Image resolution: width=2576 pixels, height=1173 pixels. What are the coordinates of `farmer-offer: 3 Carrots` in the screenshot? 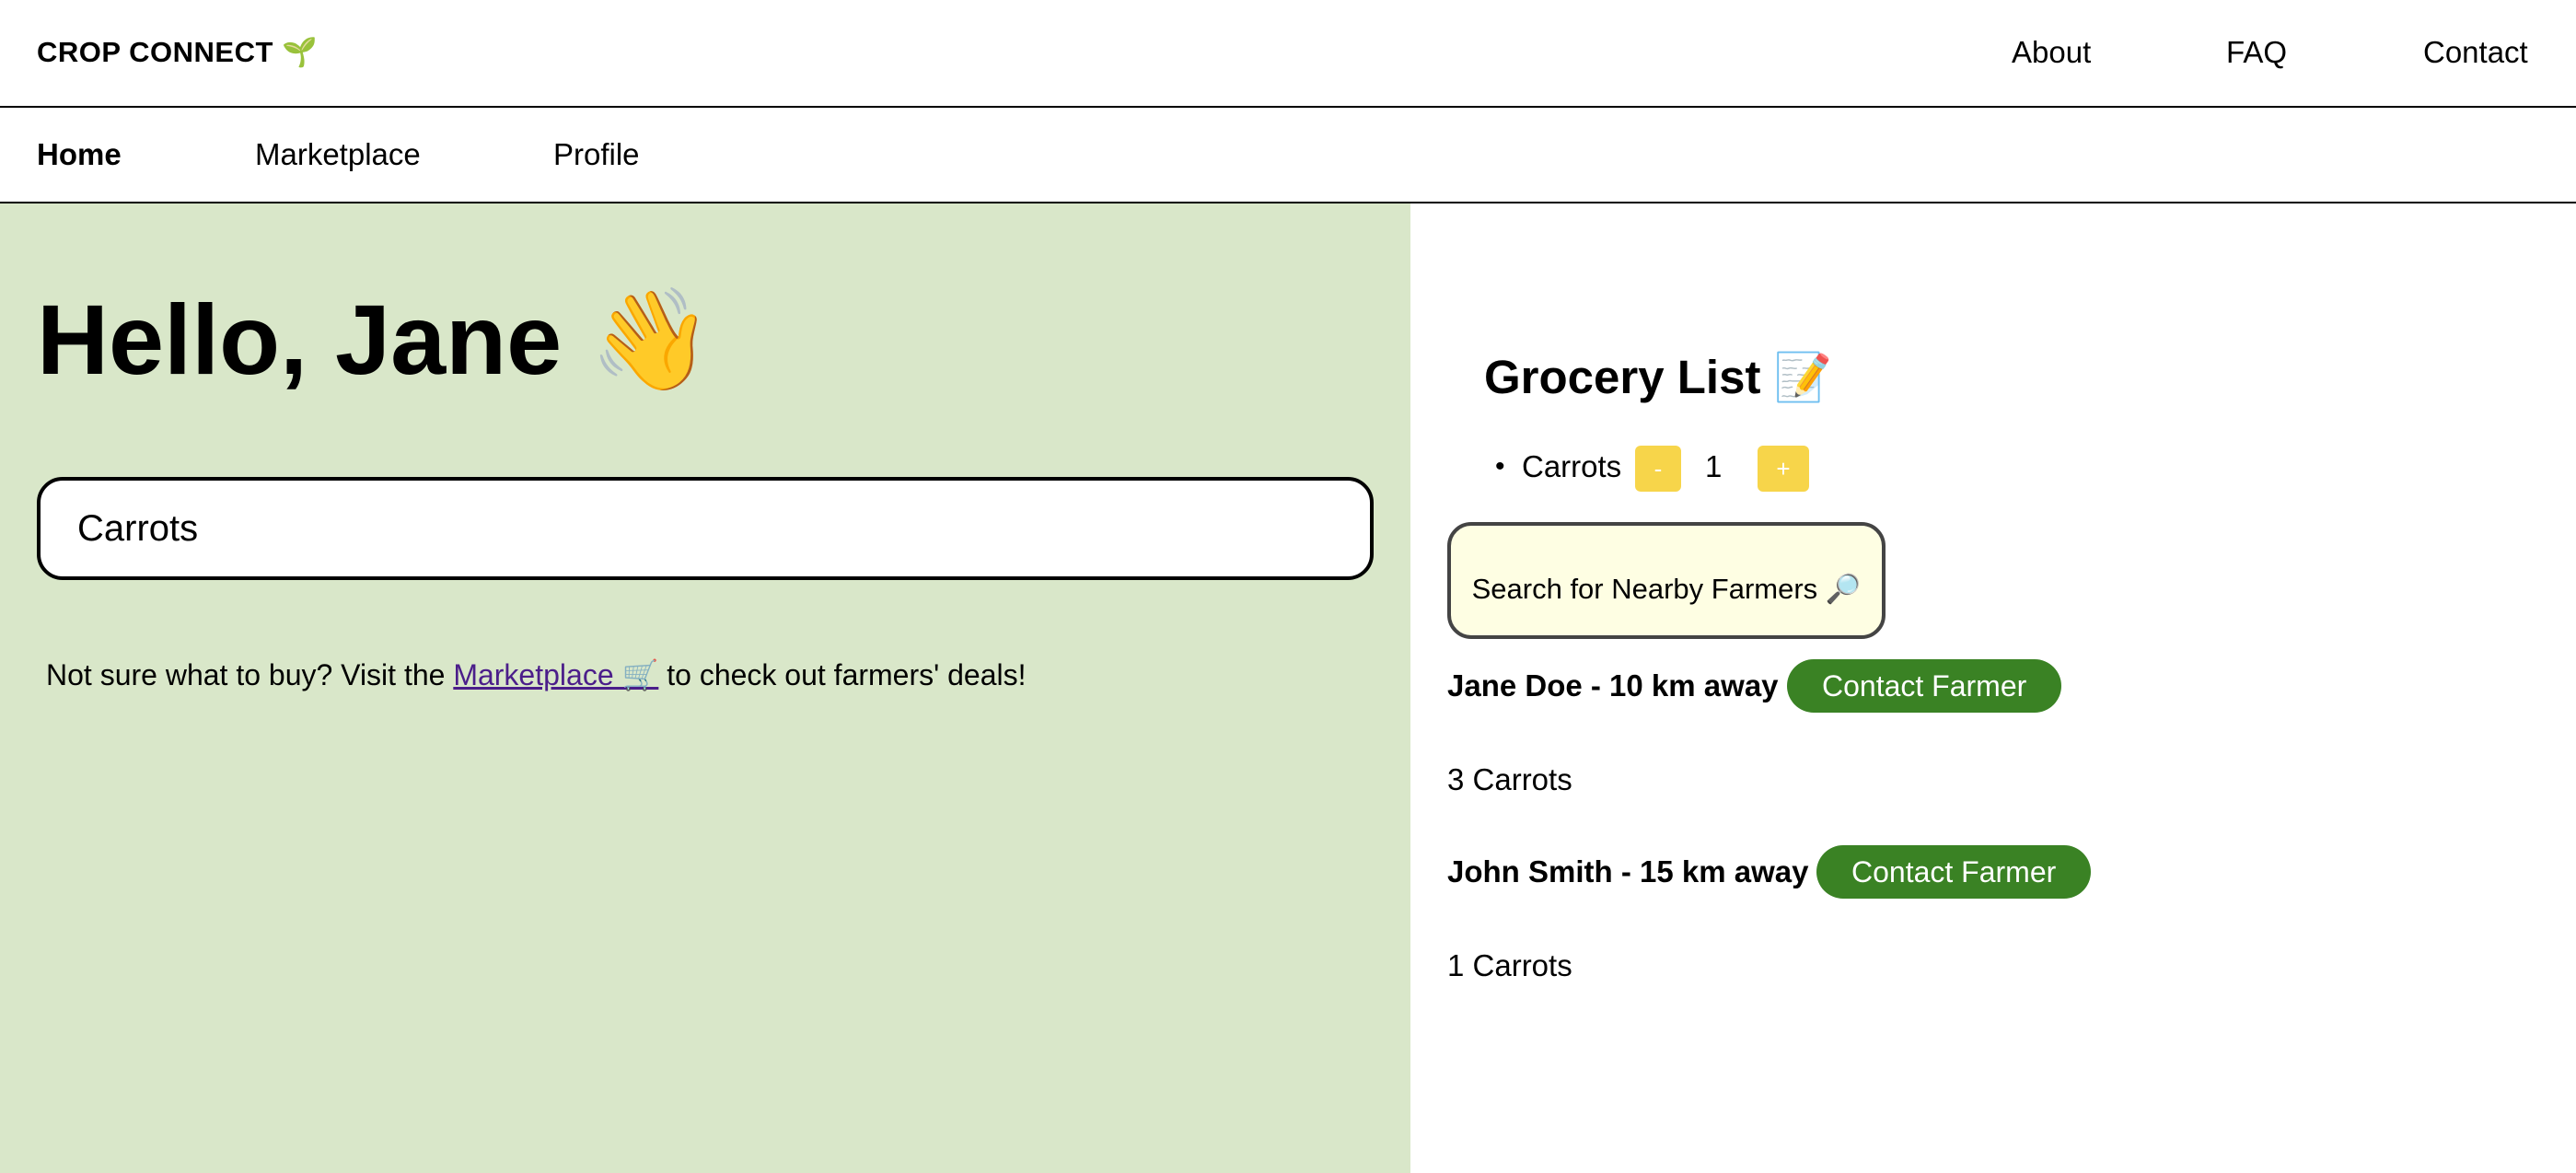 It's located at (1509, 779).